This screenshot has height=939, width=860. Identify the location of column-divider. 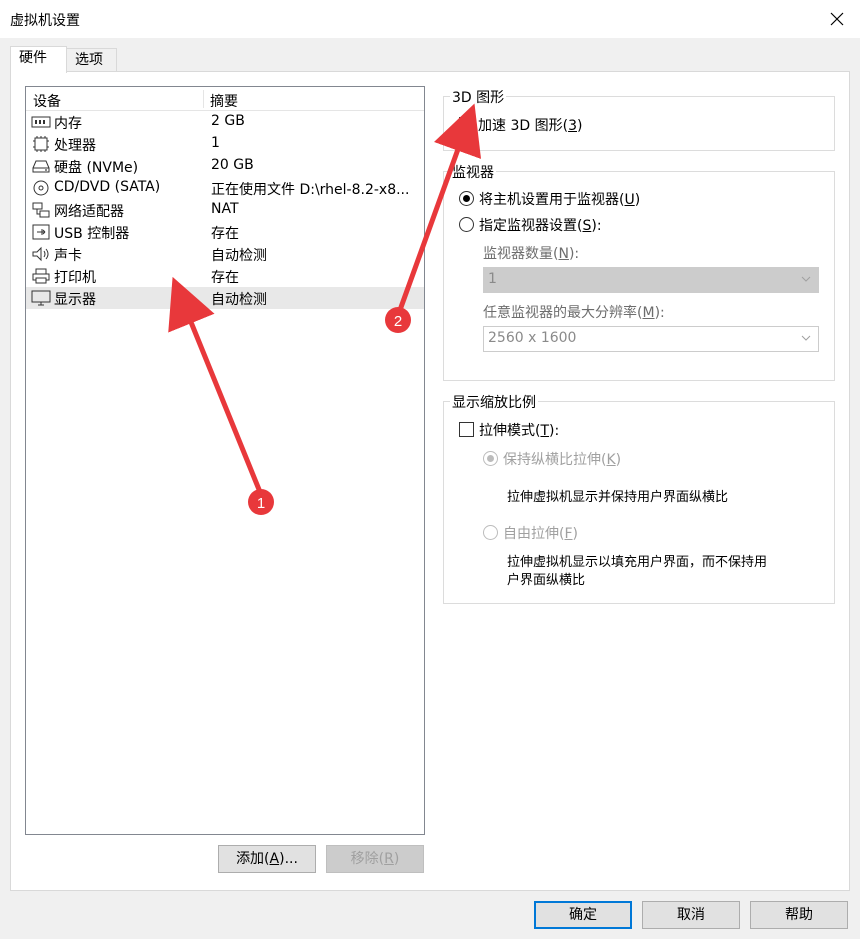
(203, 99).